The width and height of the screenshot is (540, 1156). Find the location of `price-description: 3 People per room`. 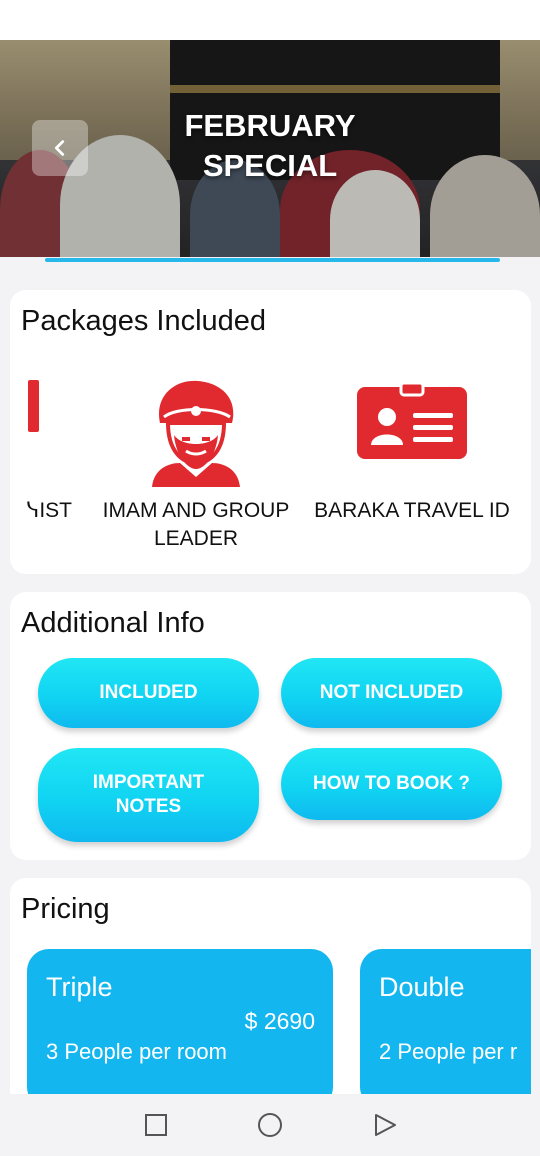

price-description: 3 People per room is located at coordinates (136, 1051).